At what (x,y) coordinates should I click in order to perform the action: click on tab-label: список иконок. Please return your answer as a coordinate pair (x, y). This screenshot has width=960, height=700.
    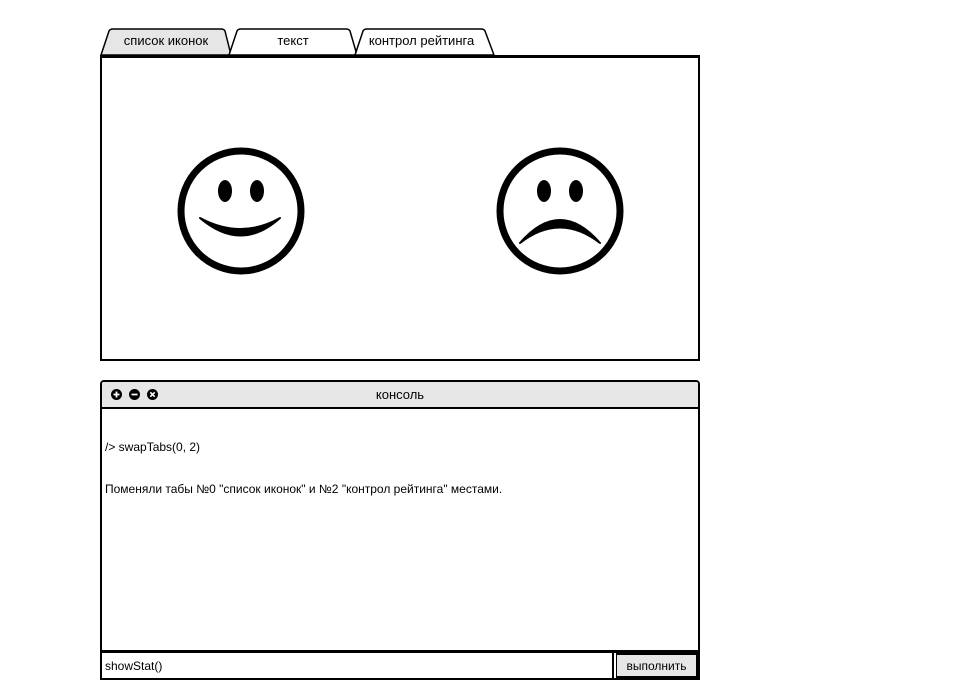
    Looking at the image, I should click on (166, 40).